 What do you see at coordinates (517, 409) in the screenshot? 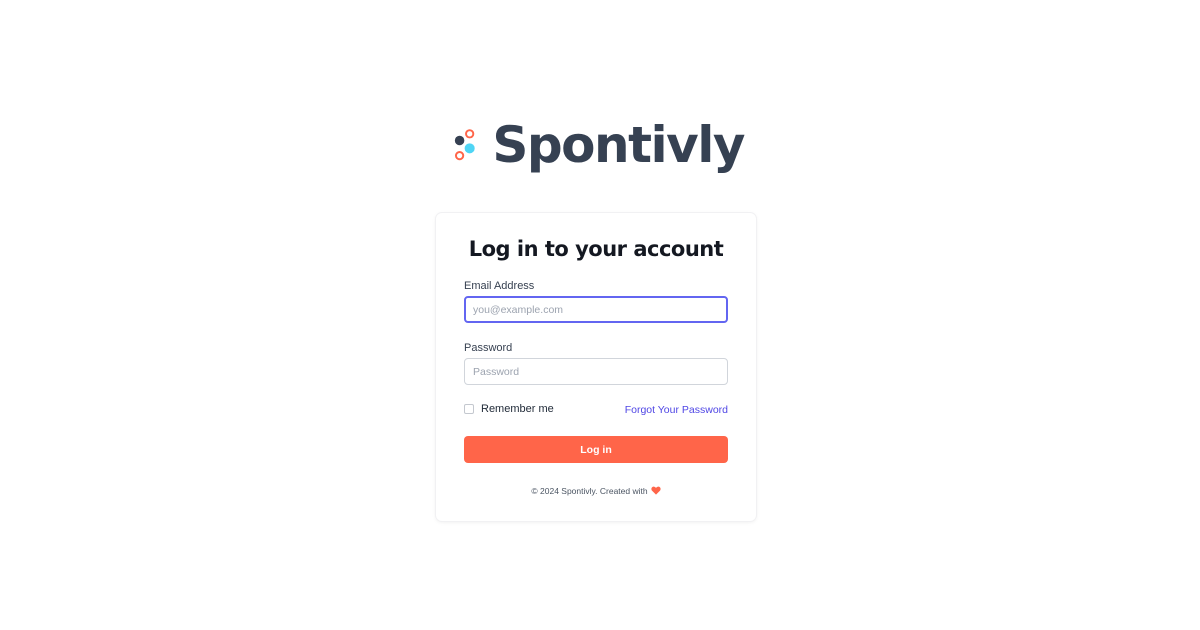
I see `remember-me-label: Remember me` at bounding box center [517, 409].